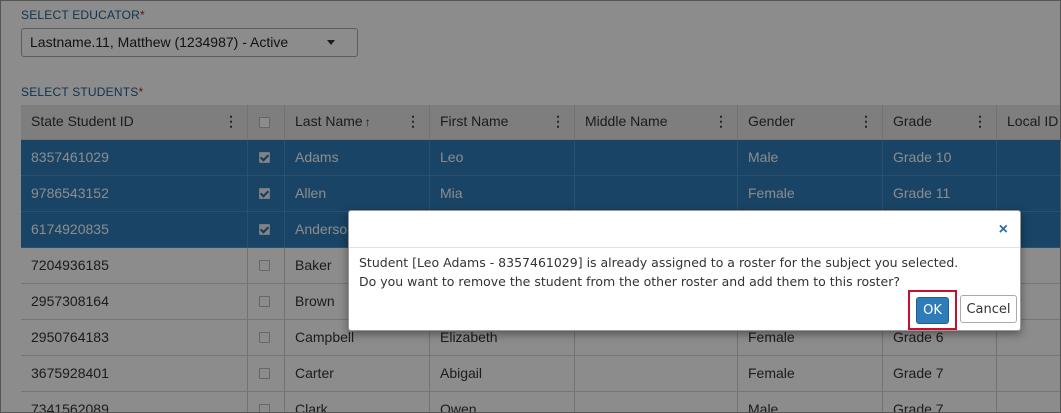 This screenshot has height=413, width=1061. What do you see at coordinates (988, 309) in the screenshot?
I see `cancel-button: Cancel` at bounding box center [988, 309].